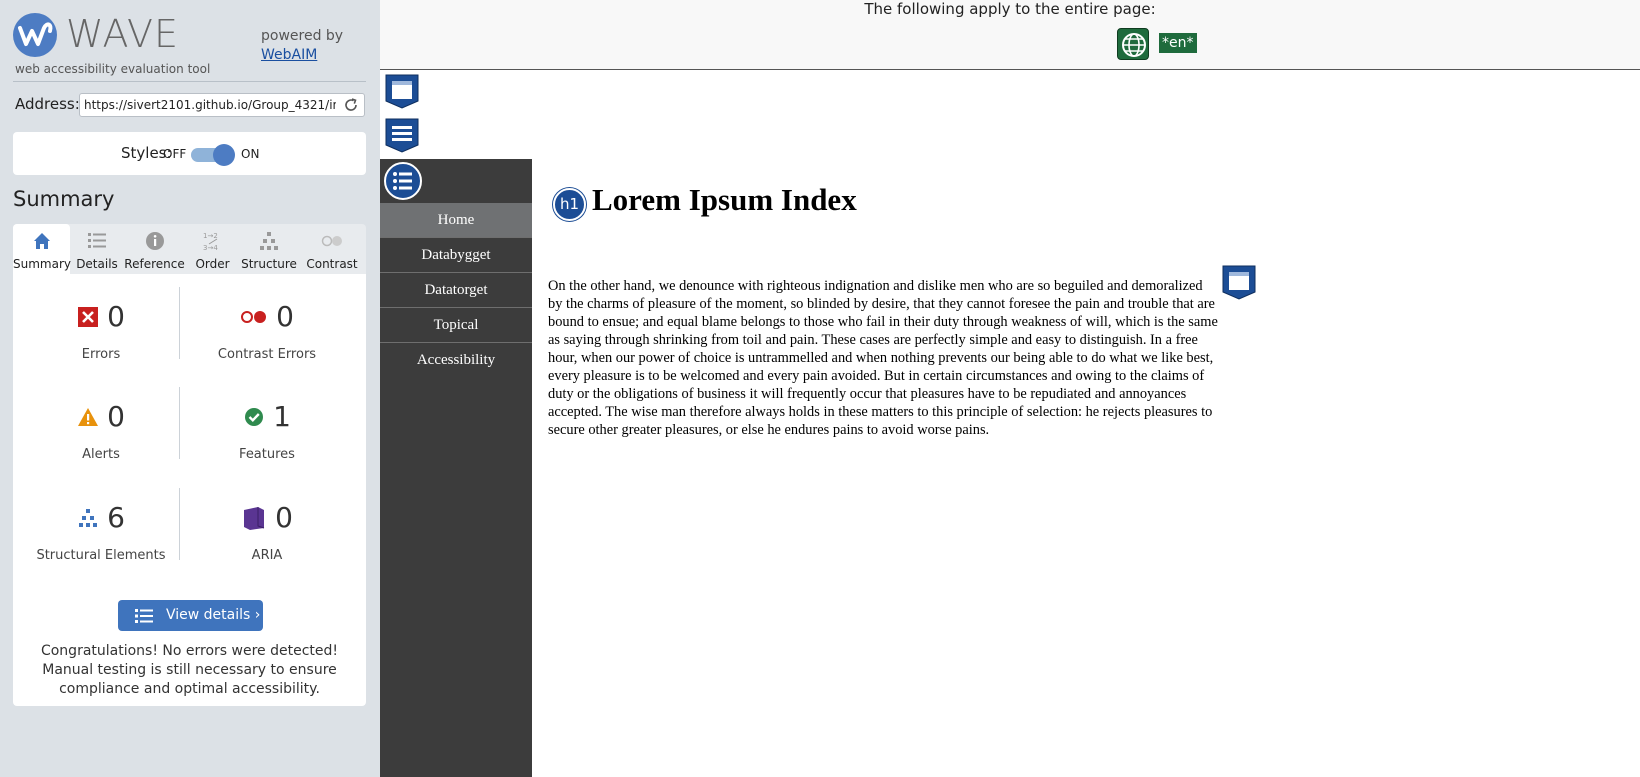  I want to click on styles-on-label: ON, so click(250, 154).